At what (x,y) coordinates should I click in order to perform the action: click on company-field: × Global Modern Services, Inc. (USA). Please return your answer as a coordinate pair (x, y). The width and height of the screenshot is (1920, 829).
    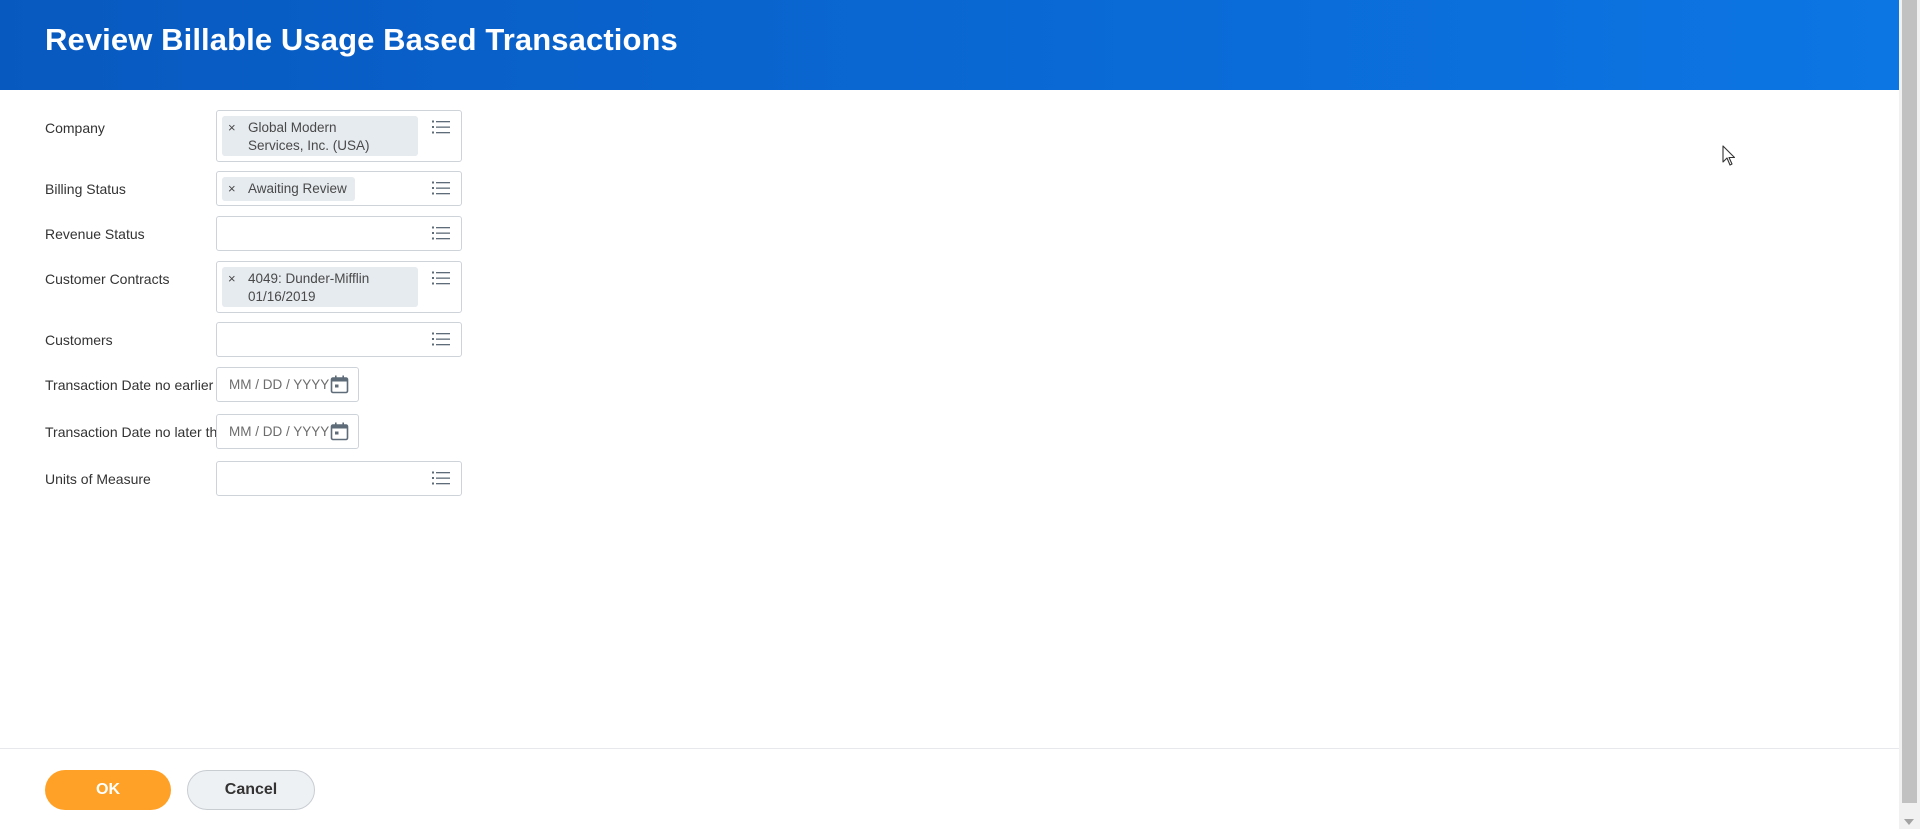
    Looking at the image, I should click on (339, 136).